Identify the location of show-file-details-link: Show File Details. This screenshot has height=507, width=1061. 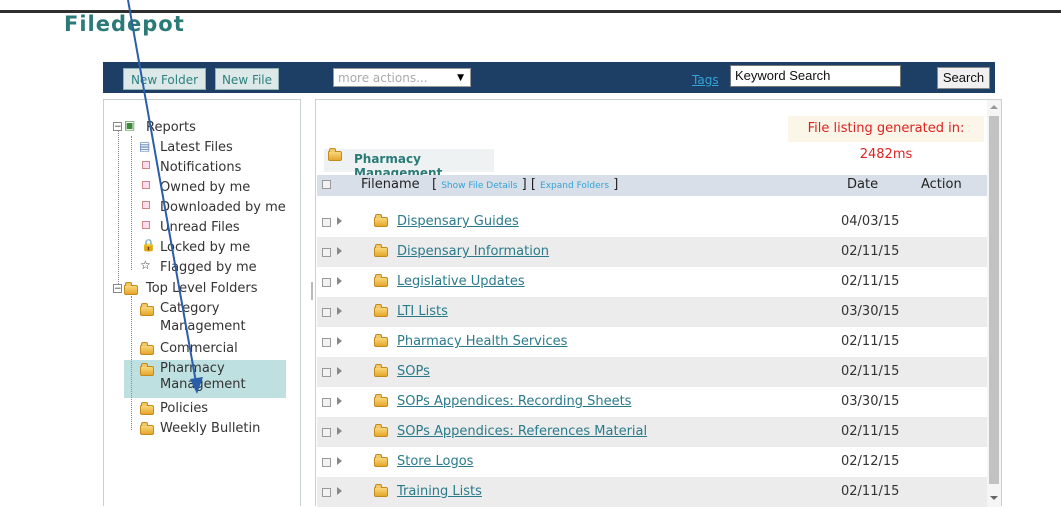
(479, 186).